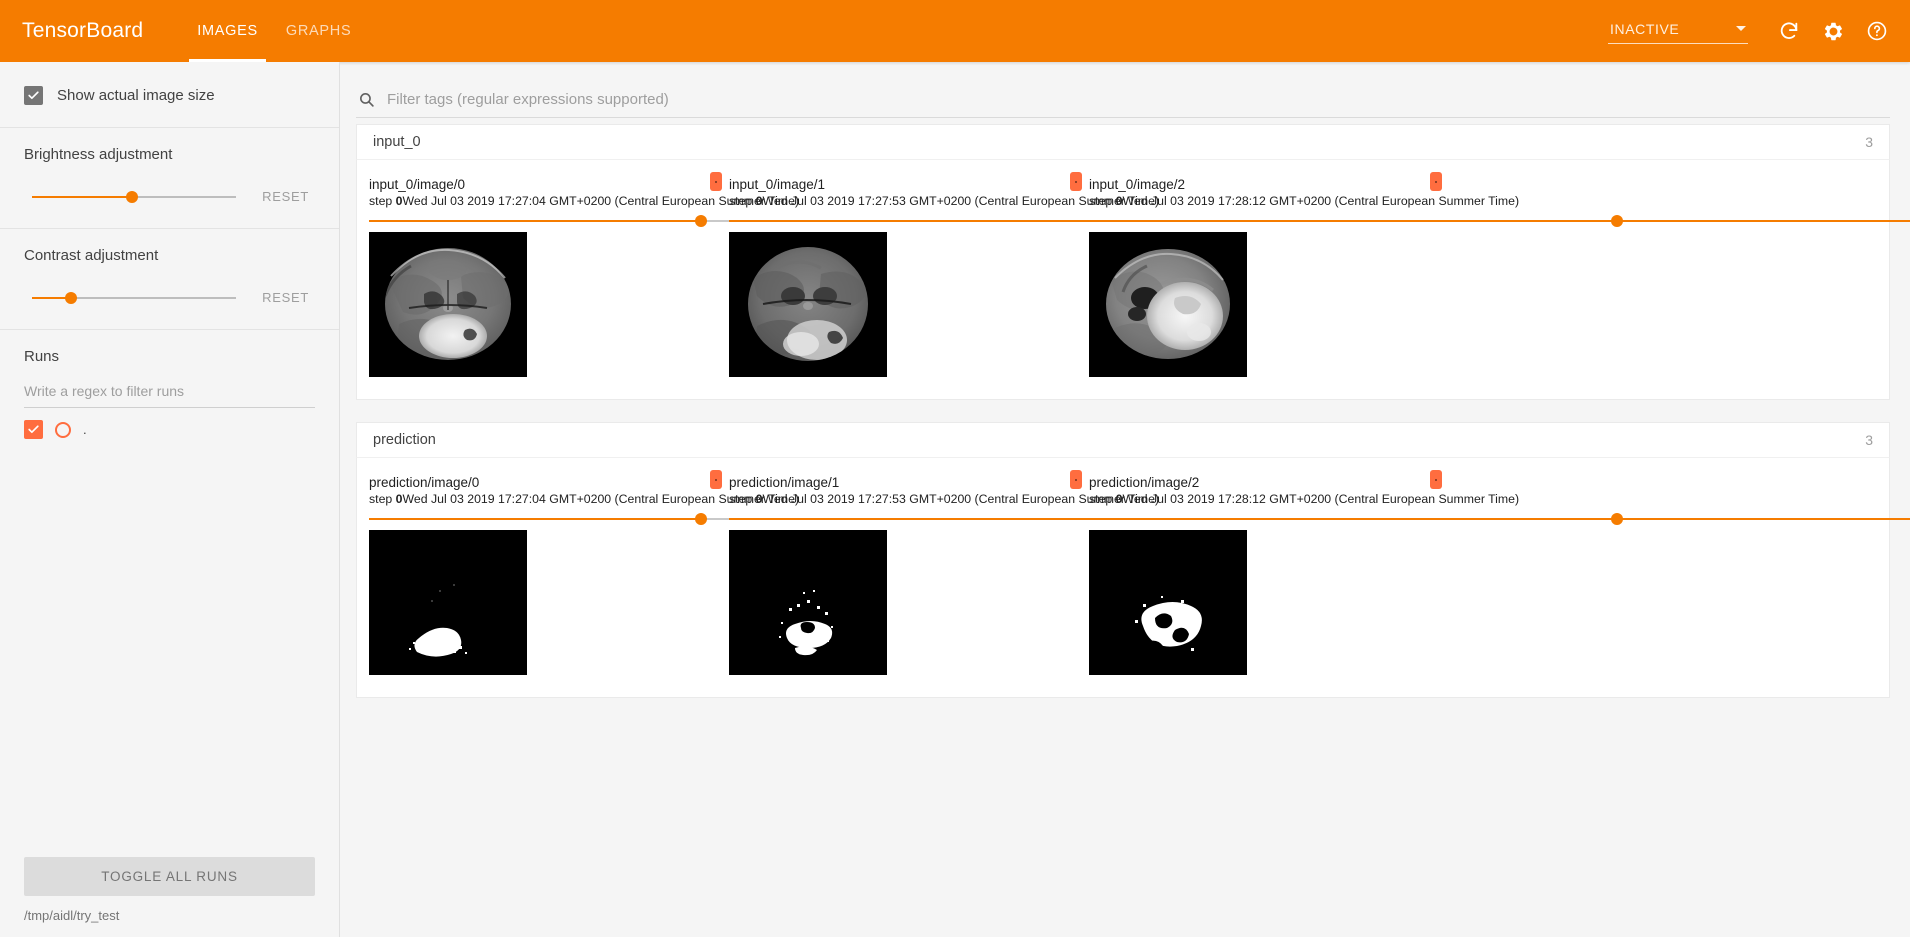 This screenshot has height=937, width=1910. I want to click on sidebar-brightness-block: Brightness adjustment RESET, so click(169, 178).